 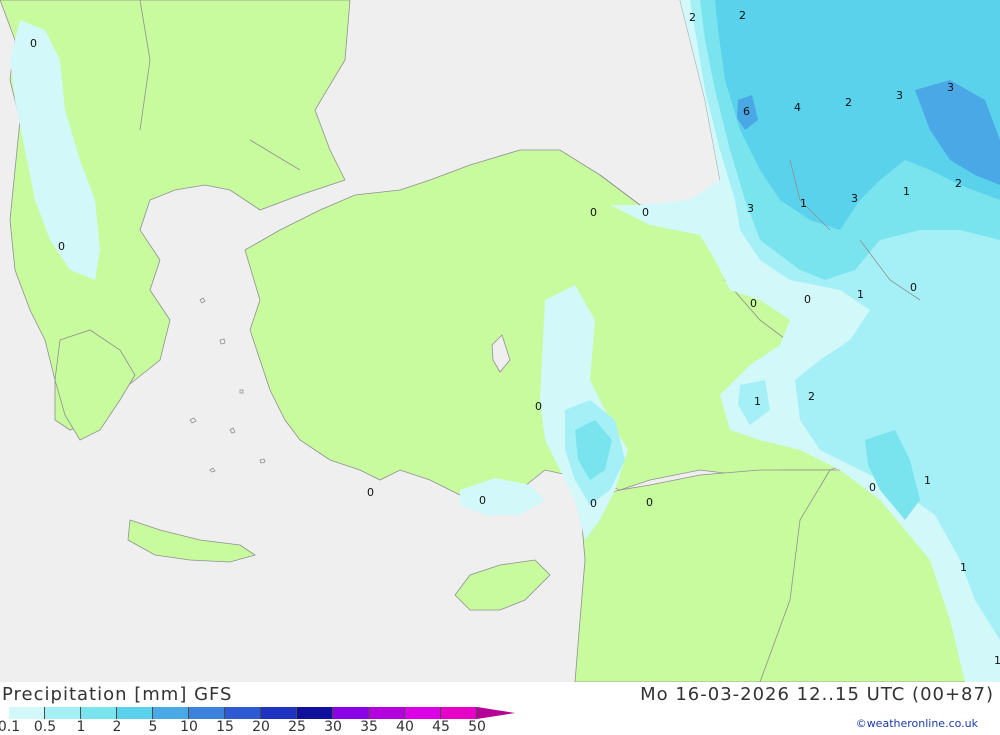 What do you see at coordinates (797, 107) in the screenshot?
I see `value-label: 4` at bounding box center [797, 107].